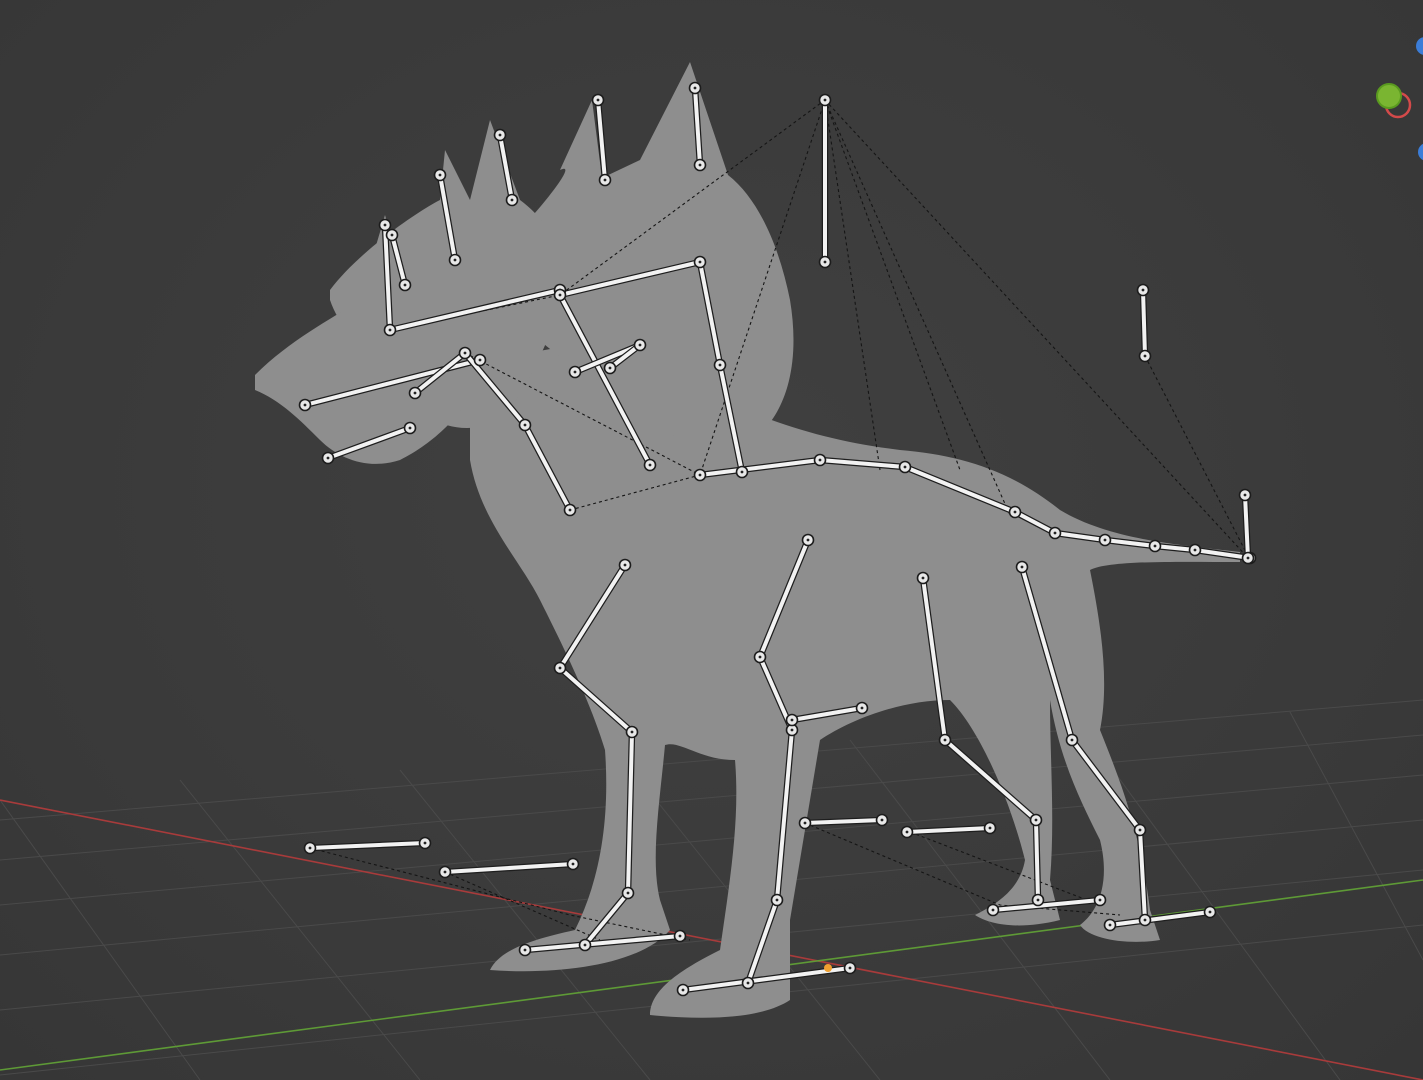 This screenshot has width=1423, height=1080. Describe the element at coordinates (1389, 96) in the screenshot. I see `y-axis-ball` at that location.